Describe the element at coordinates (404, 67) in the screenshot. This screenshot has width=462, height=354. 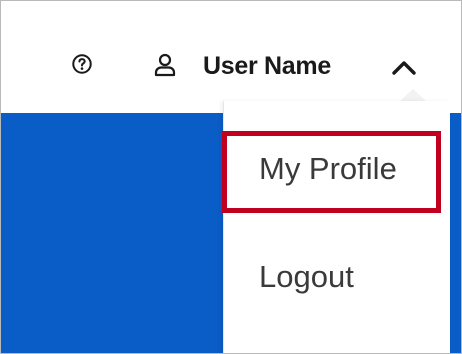
I see `chevron-up-icon` at that location.